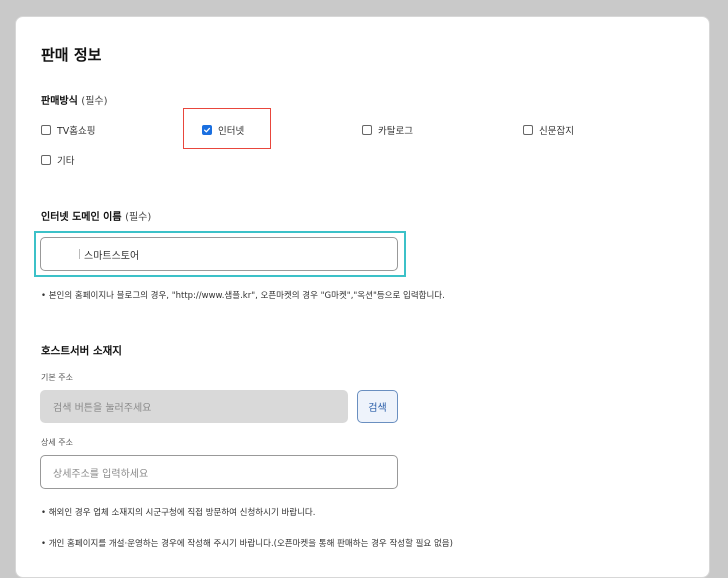  What do you see at coordinates (57, 377) in the screenshot?
I see `basic-address-label: 기본 주소` at bounding box center [57, 377].